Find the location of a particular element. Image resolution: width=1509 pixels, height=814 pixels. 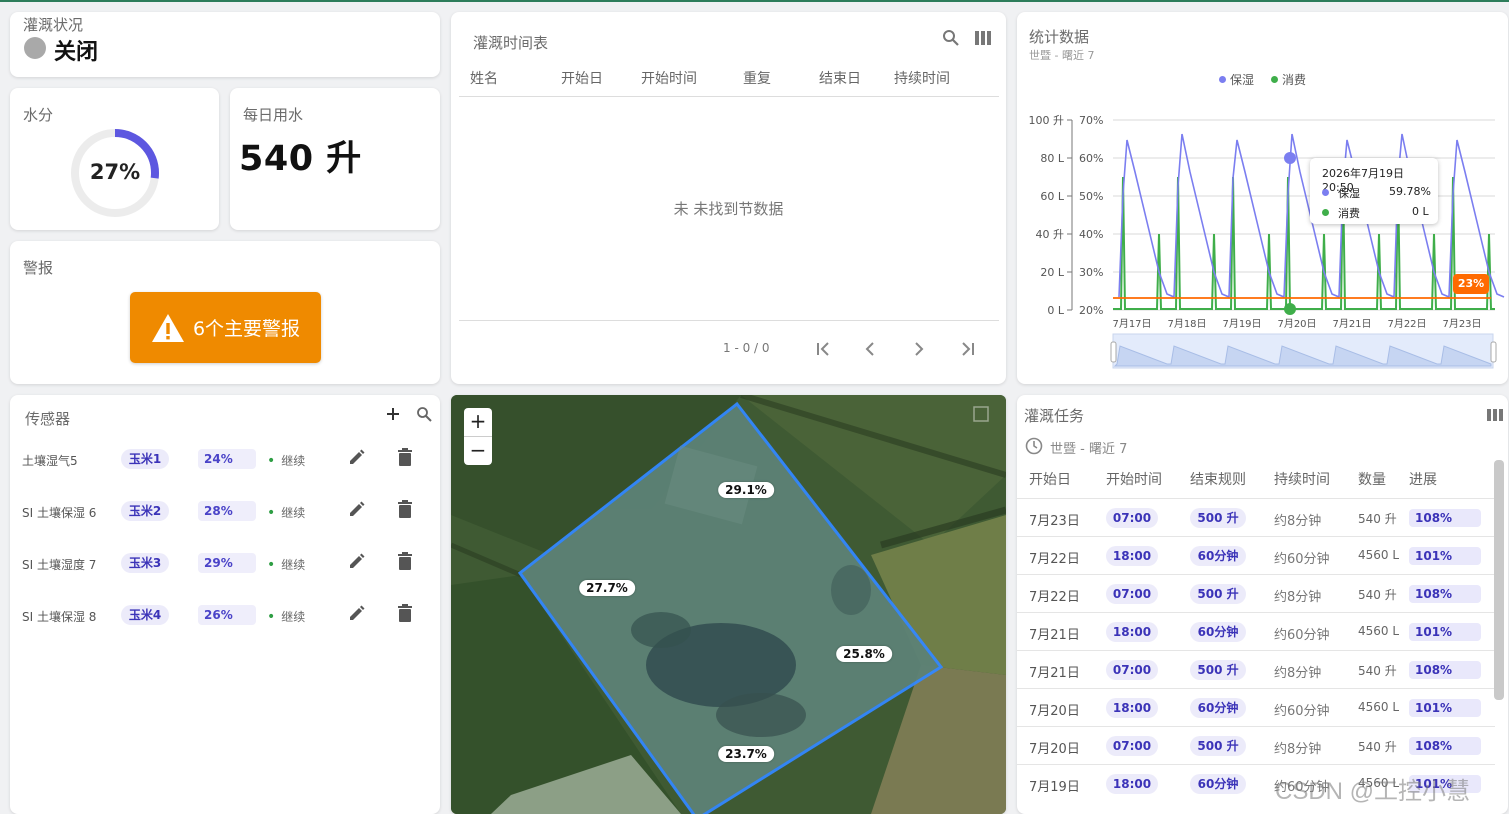

y-tick-left: 60 L is located at coordinates (1052, 196).